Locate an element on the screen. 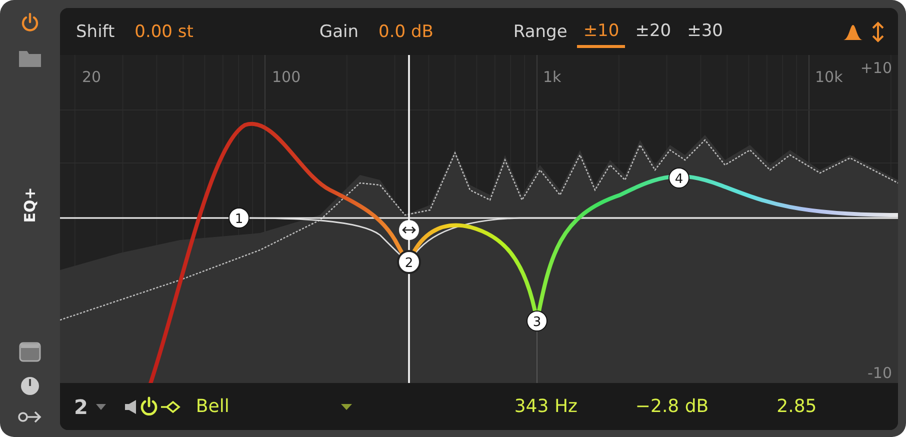 The width and height of the screenshot is (906, 437). gain-value: −2.8 dB is located at coordinates (672, 406).